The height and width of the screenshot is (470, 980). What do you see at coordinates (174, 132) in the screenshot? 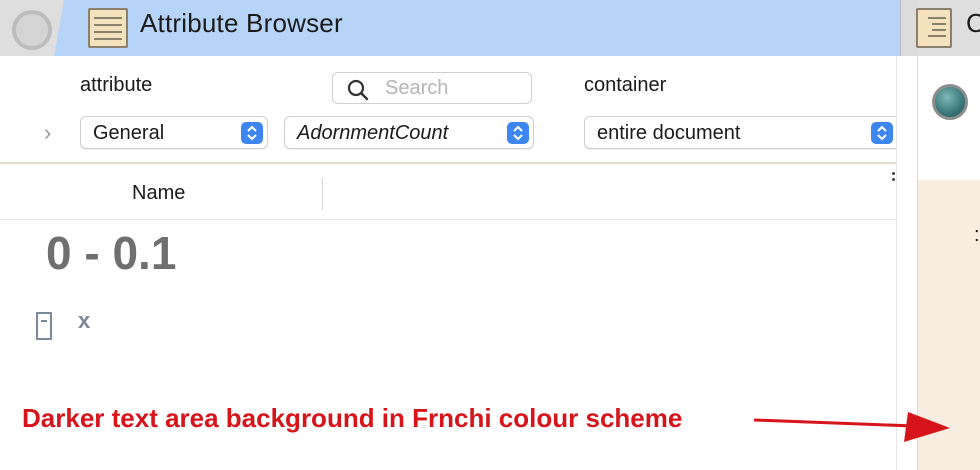
I see `attribute-group-popup: General` at bounding box center [174, 132].